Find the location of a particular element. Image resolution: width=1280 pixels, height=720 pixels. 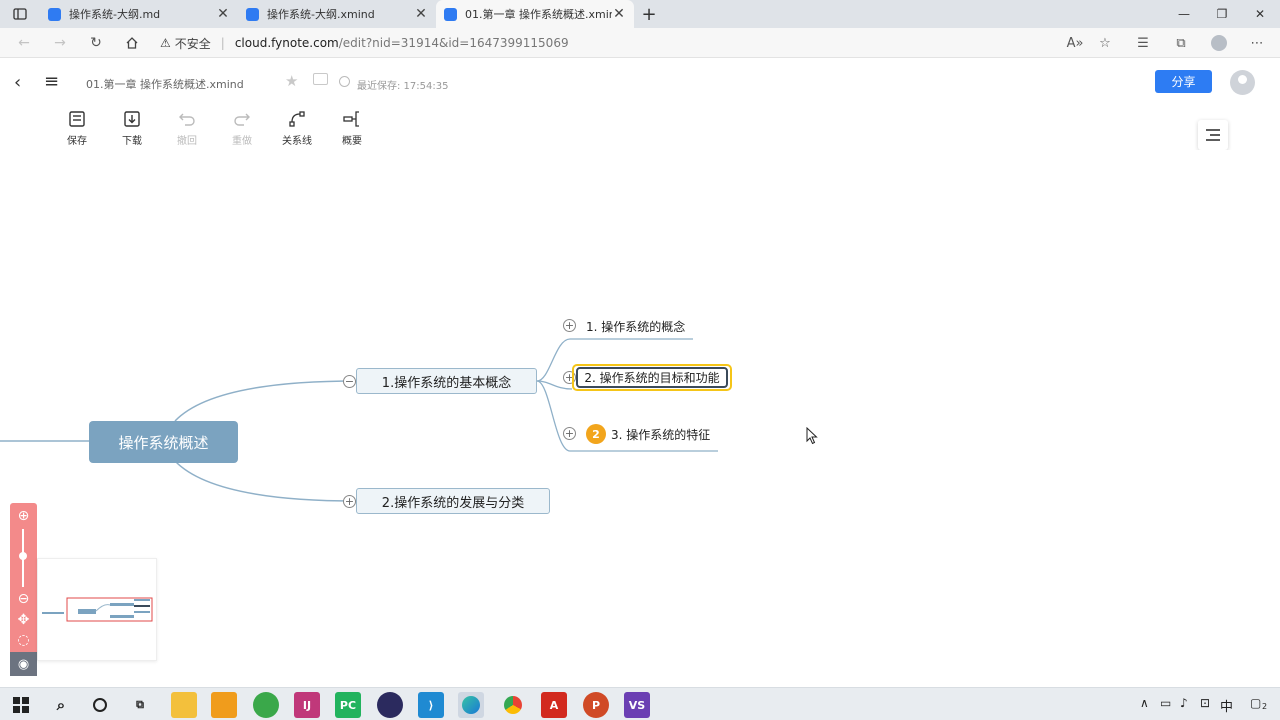

priority-badge-icon: 2 is located at coordinates (596, 434).